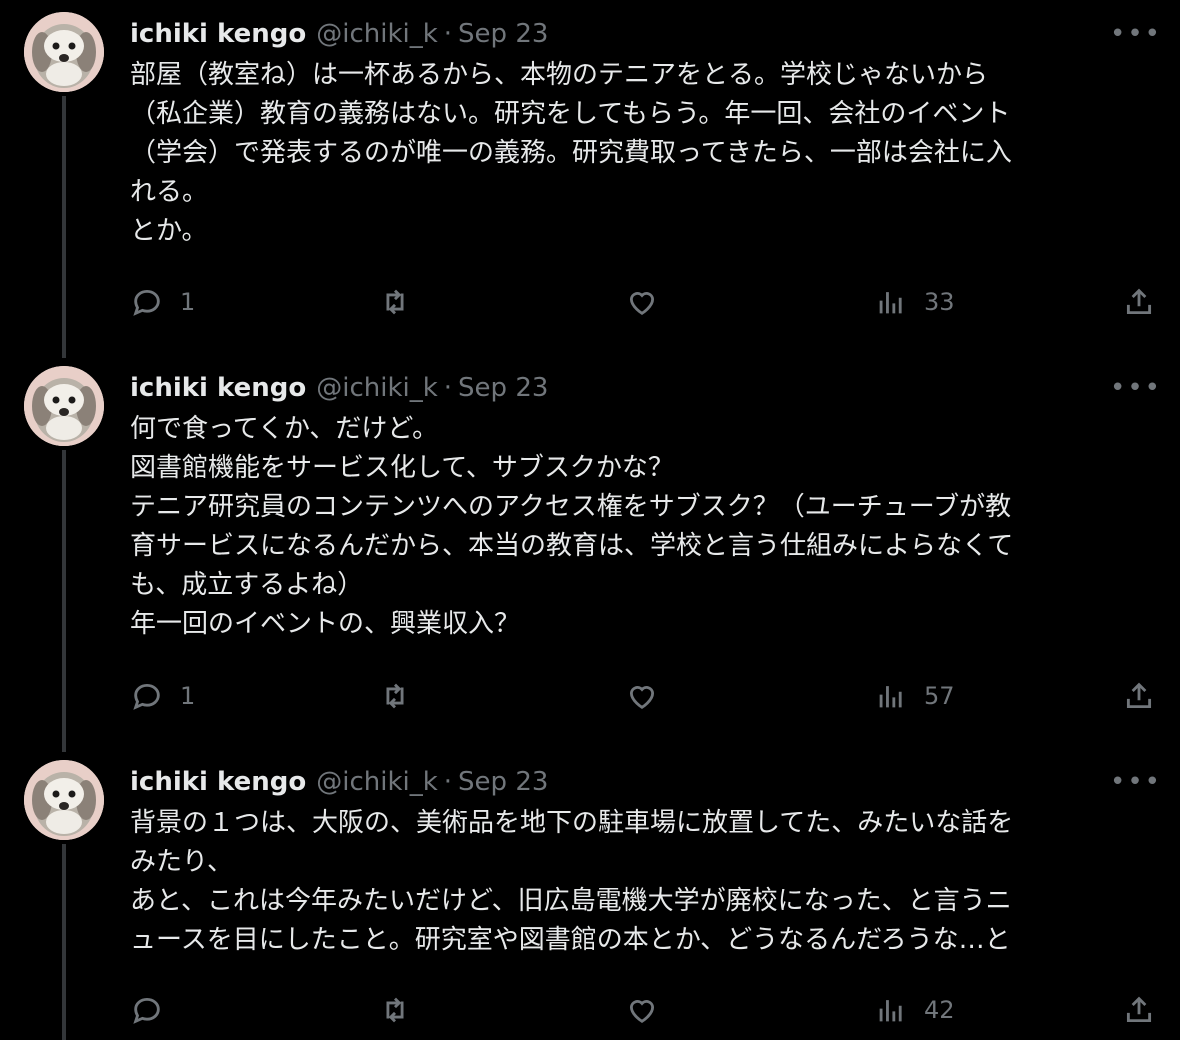 The width and height of the screenshot is (1180, 1040). I want to click on tweet-text-line: あと、これは今年みたいだけど、旧広島電機大学が廃校になった、と言うニ, so click(571, 901).